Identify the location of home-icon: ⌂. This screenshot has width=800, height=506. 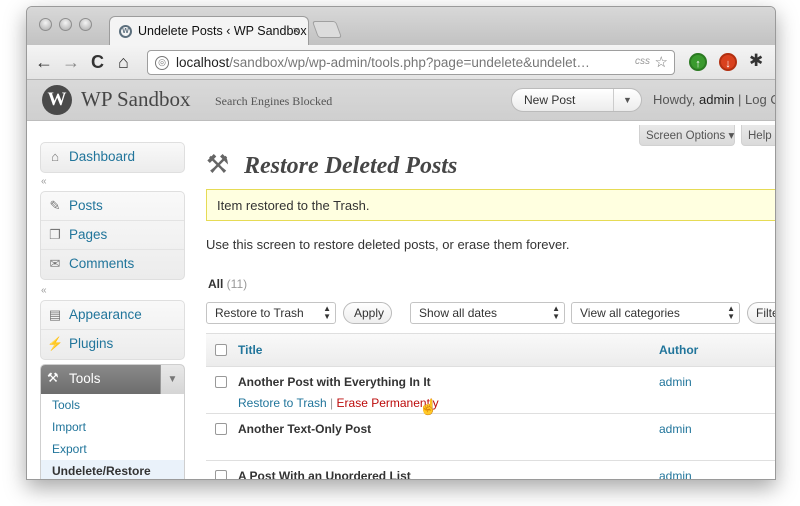
(123, 62).